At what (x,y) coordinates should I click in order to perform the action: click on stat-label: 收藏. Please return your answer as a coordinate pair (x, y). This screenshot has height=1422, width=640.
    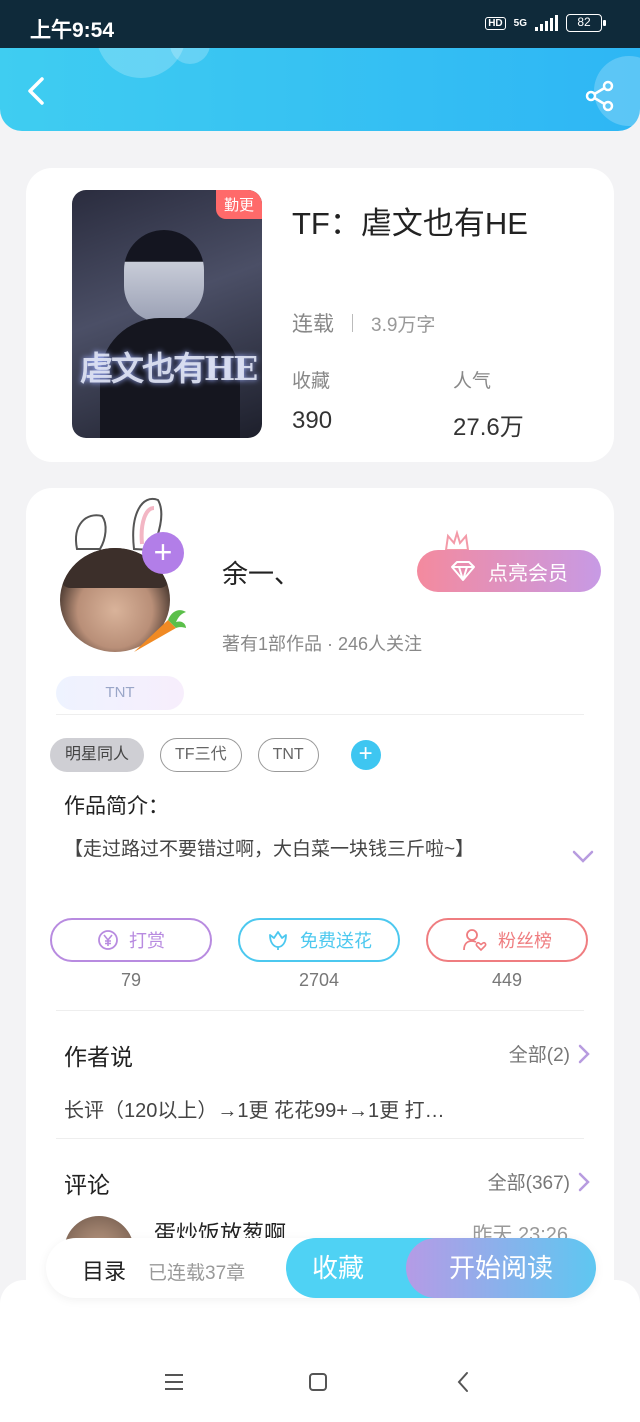
    Looking at the image, I should click on (311, 381).